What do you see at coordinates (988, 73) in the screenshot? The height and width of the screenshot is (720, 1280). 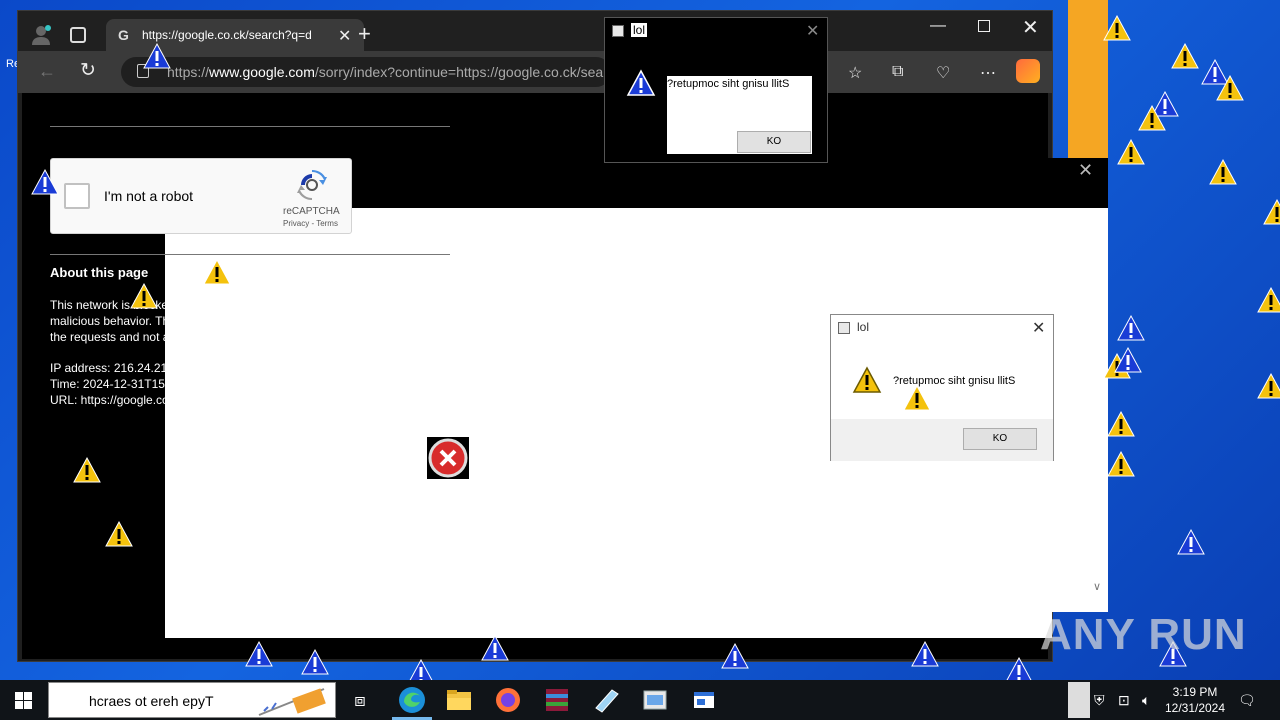 I see `more-icon: ⋯` at bounding box center [988, 73].